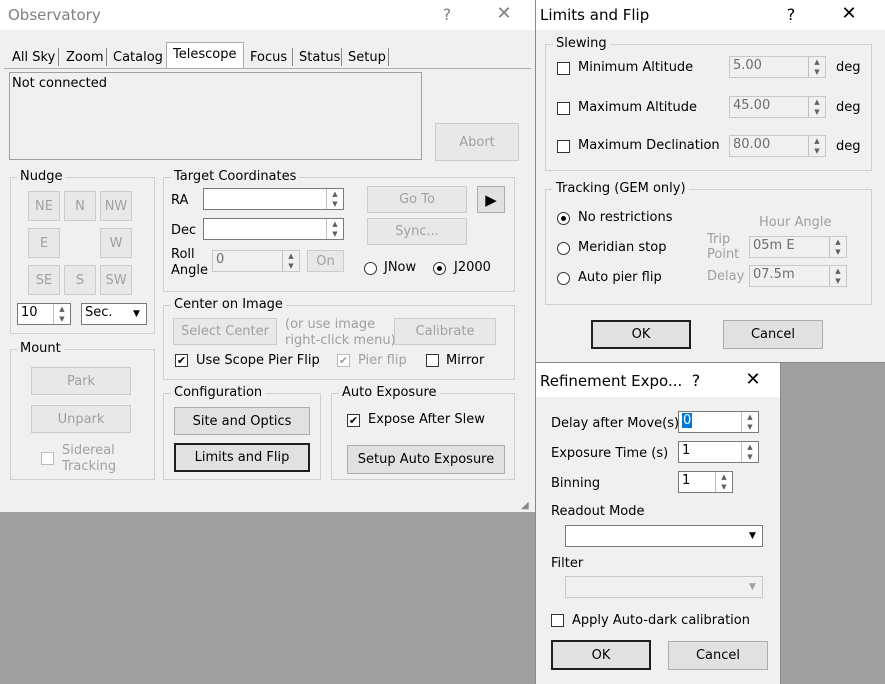 The height and width of the screenshot is (684, 885). What do you see at coordinates (773, 334) in the screenshot?
I see `cancel-button: Cancel` at bounding box center [773, 334].